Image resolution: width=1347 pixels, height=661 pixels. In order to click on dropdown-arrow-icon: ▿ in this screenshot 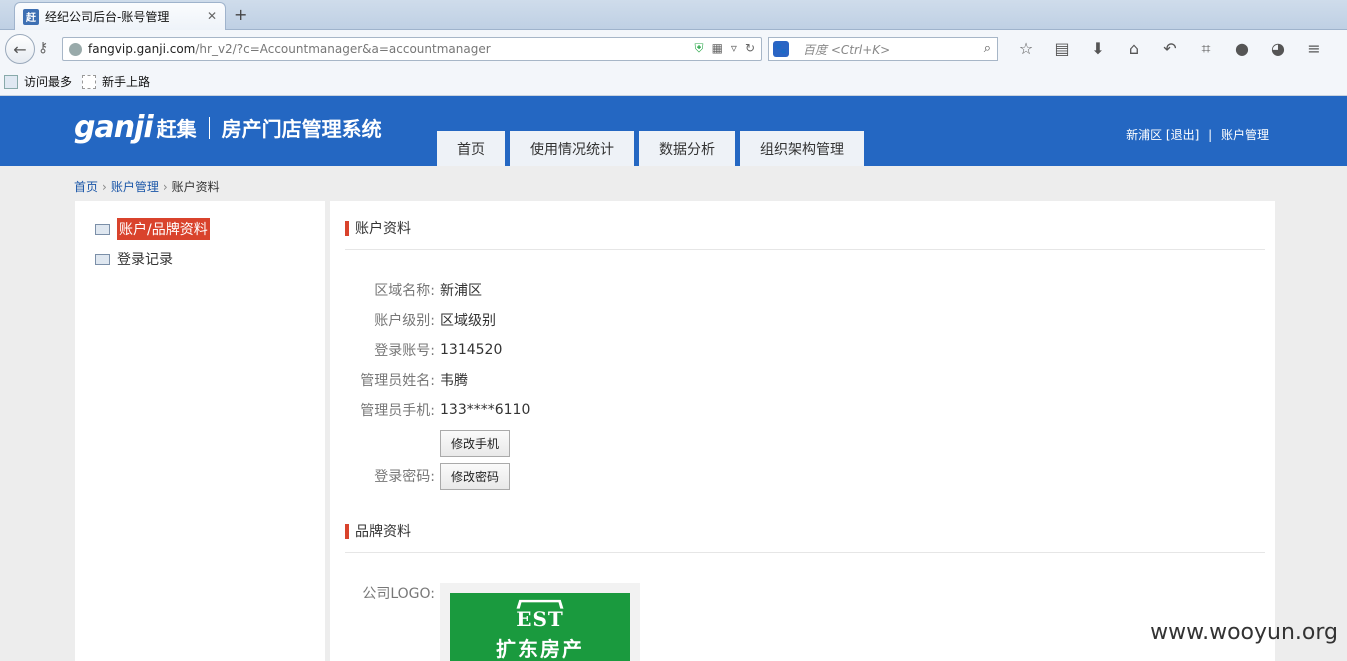, I will do `click(734, 48)`.